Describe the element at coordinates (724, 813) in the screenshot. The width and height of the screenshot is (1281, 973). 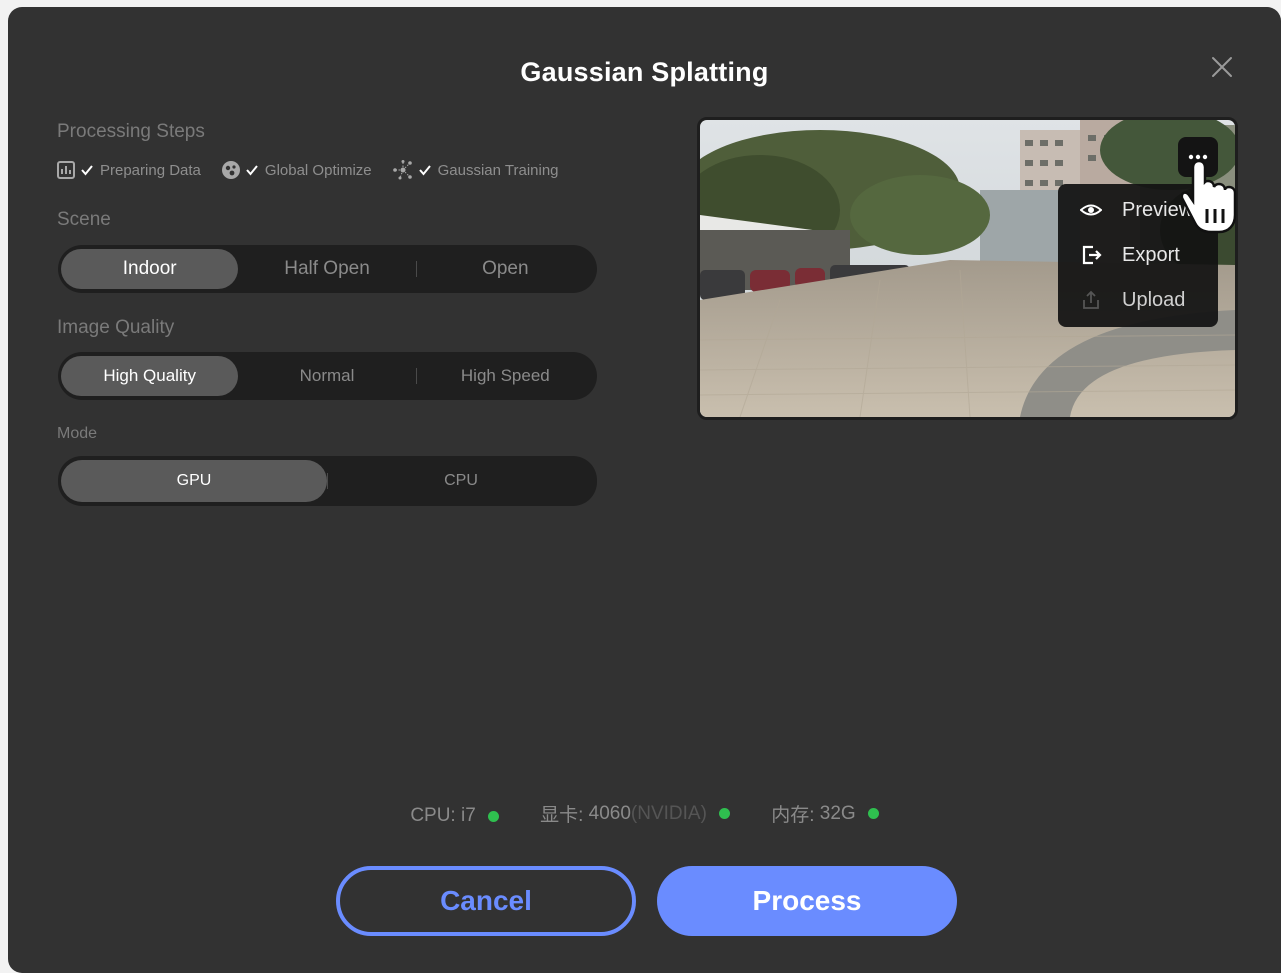
I see `gpu-status-dot` at that location.